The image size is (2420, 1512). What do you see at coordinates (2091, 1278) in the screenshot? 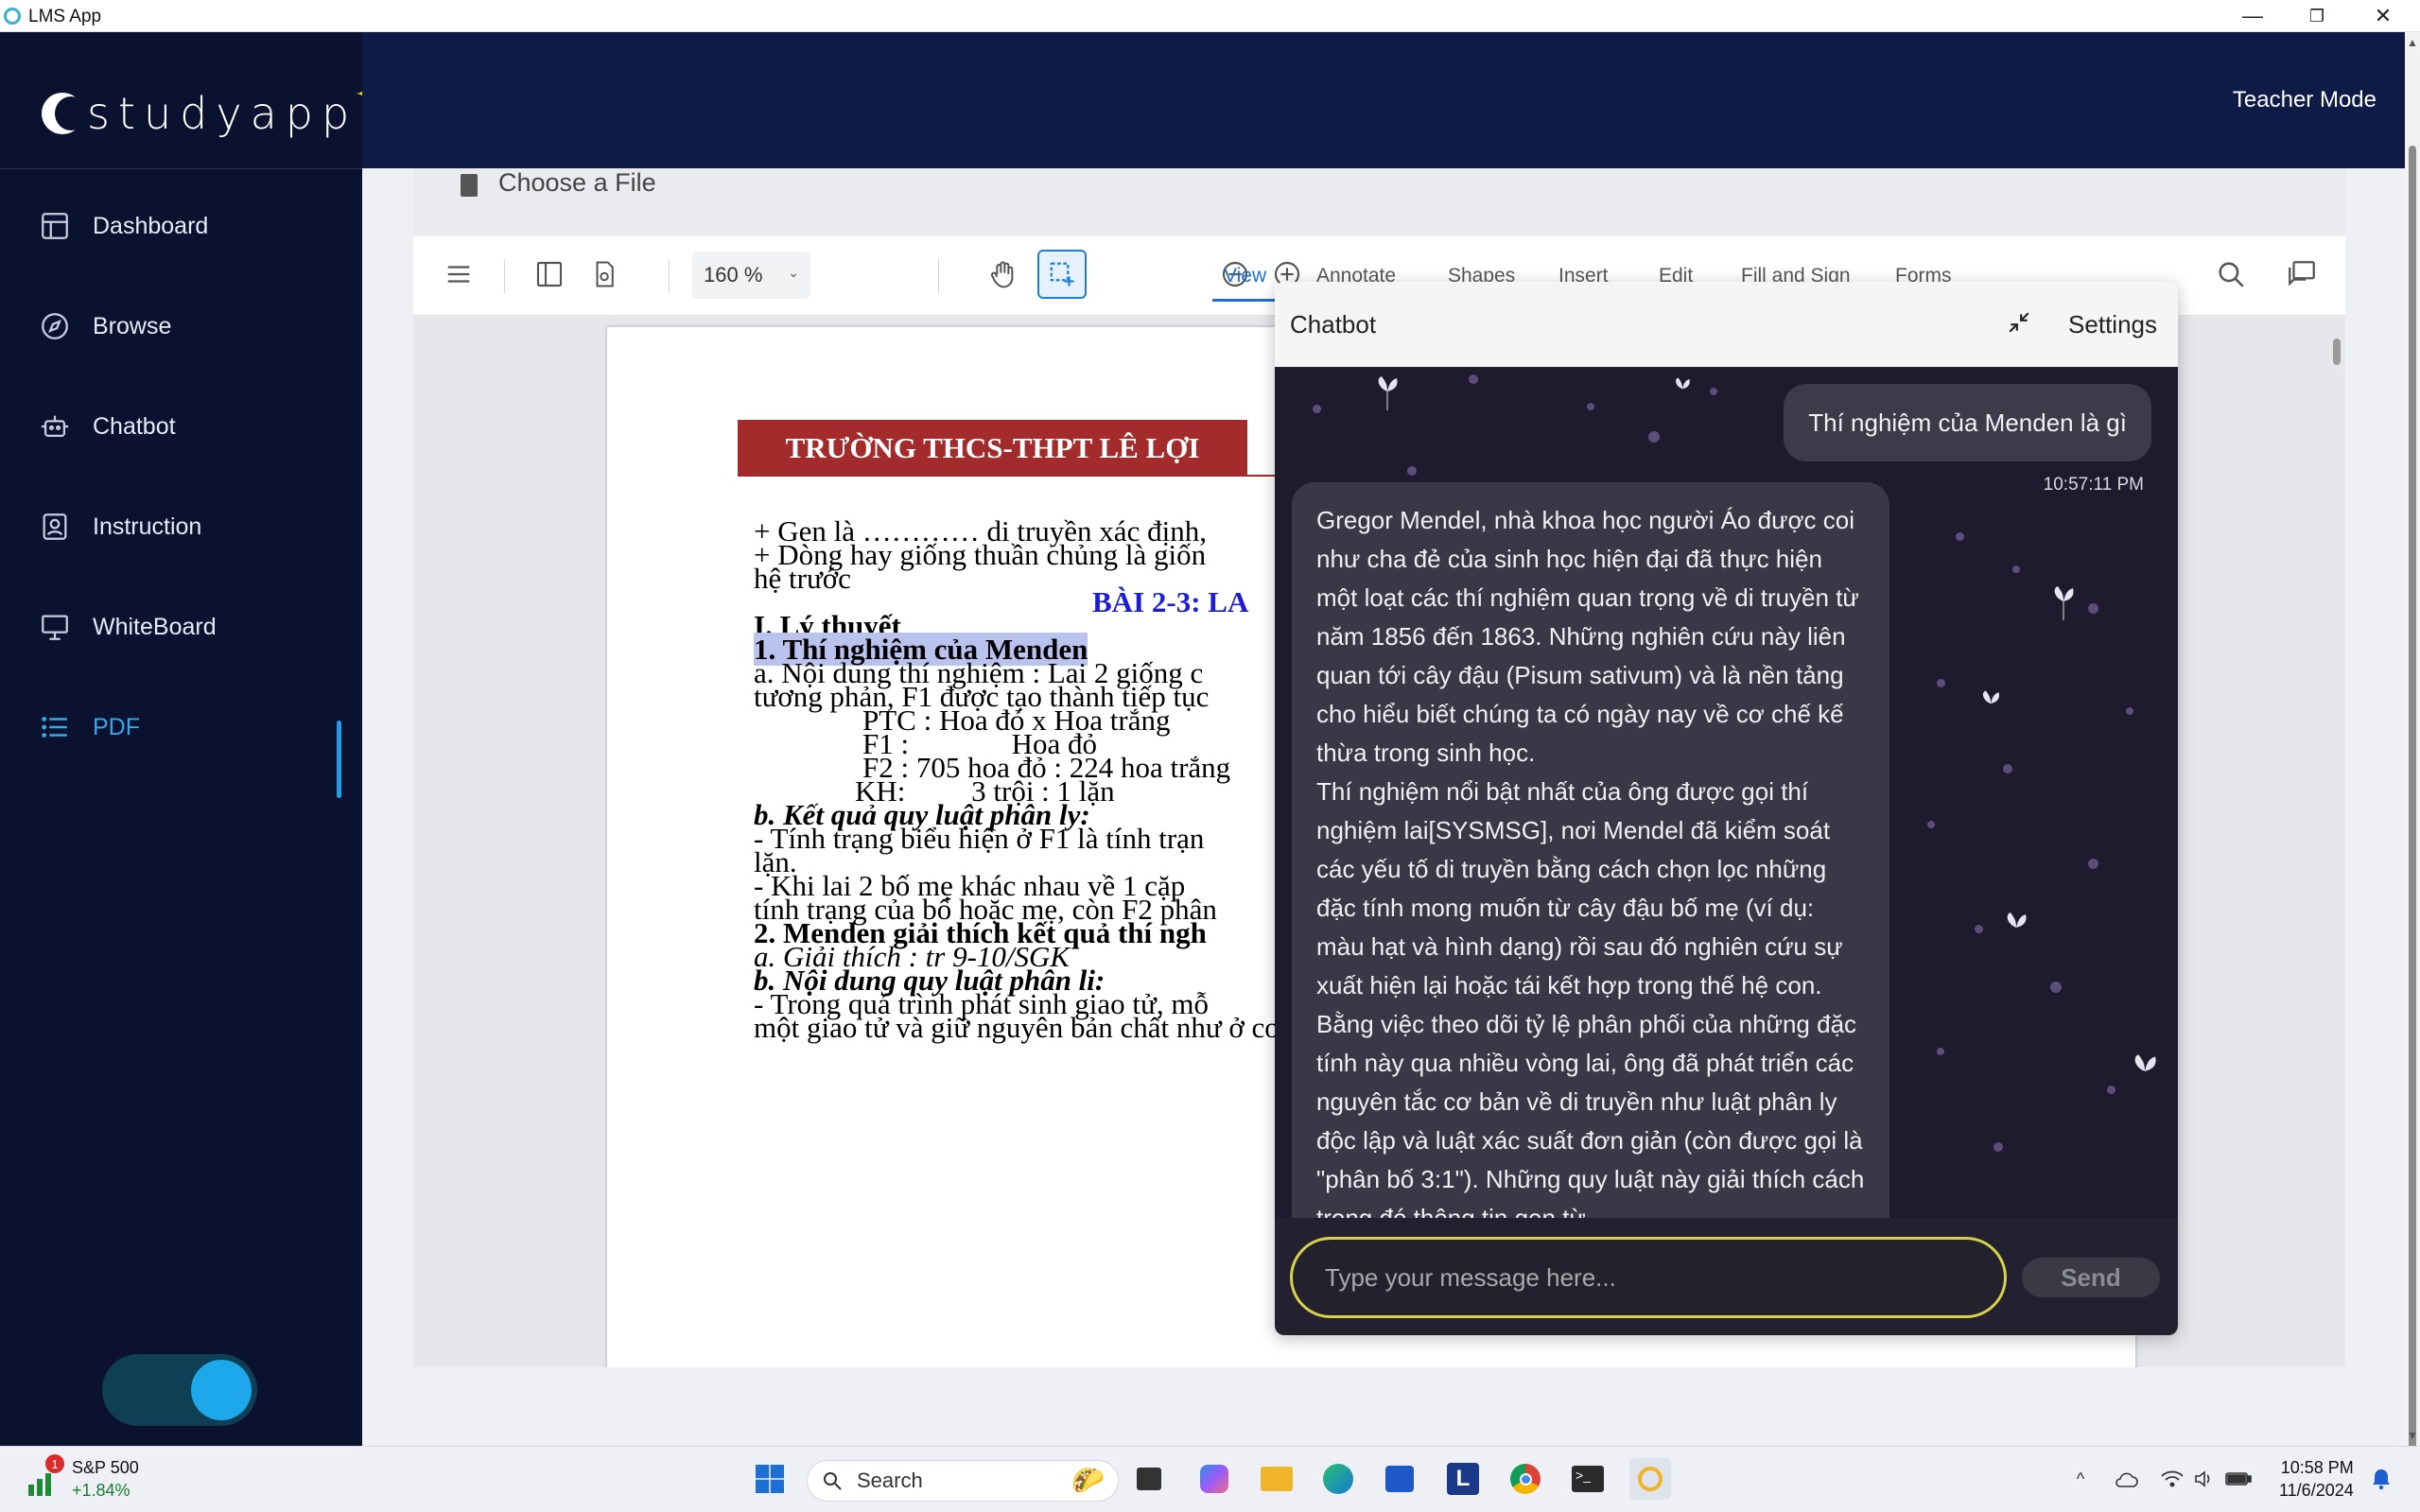
I see `send-button: Send` at bounding box center [2091, 1278].